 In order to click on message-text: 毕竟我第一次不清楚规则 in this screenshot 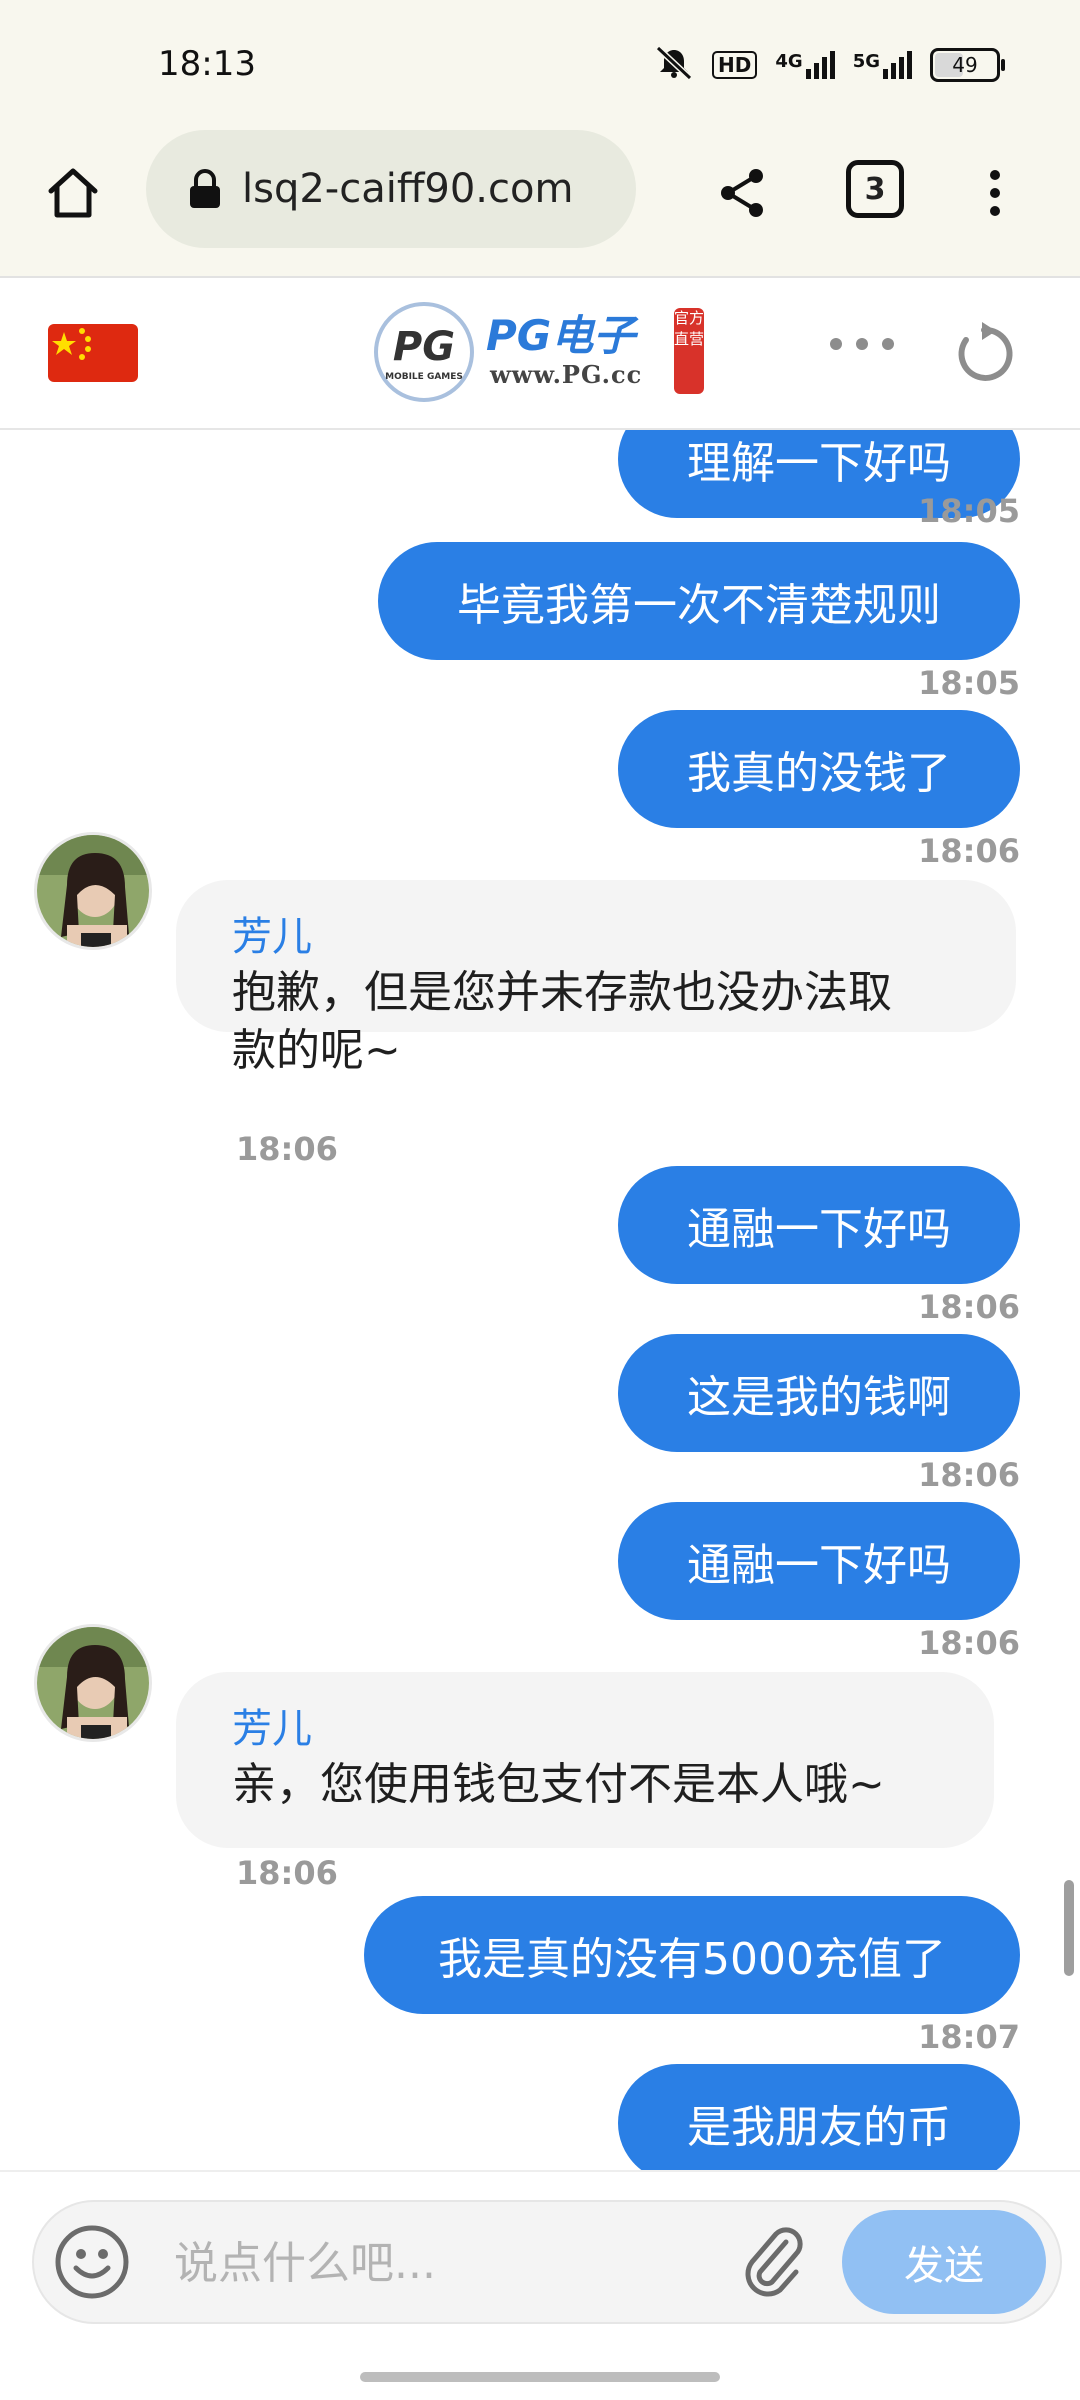, I will do `click(699, 605)`.